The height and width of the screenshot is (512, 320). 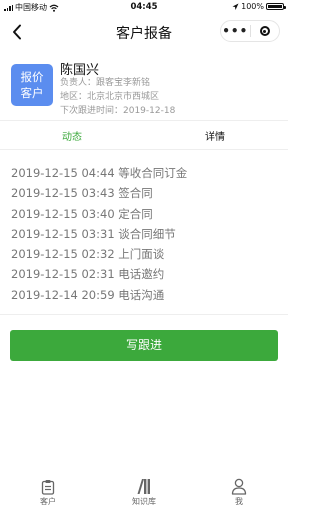 I want to click on write-follow-up-button: 写跟进, so click(x=144, y=345).